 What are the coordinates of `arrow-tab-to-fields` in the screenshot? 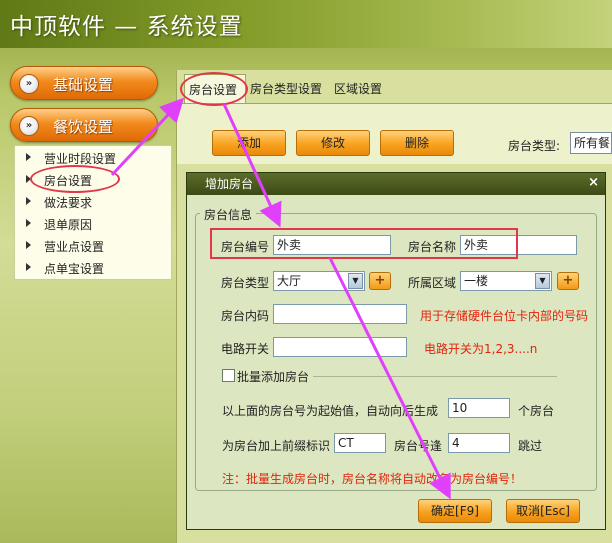 It's located at (252, 165).